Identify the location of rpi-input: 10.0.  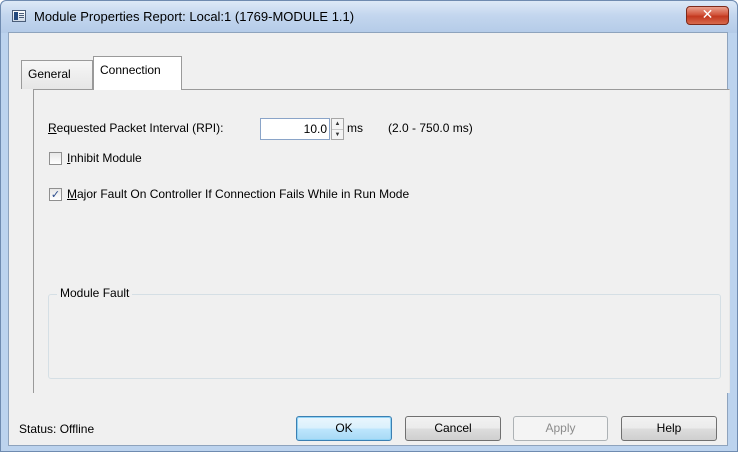
(295, 129).